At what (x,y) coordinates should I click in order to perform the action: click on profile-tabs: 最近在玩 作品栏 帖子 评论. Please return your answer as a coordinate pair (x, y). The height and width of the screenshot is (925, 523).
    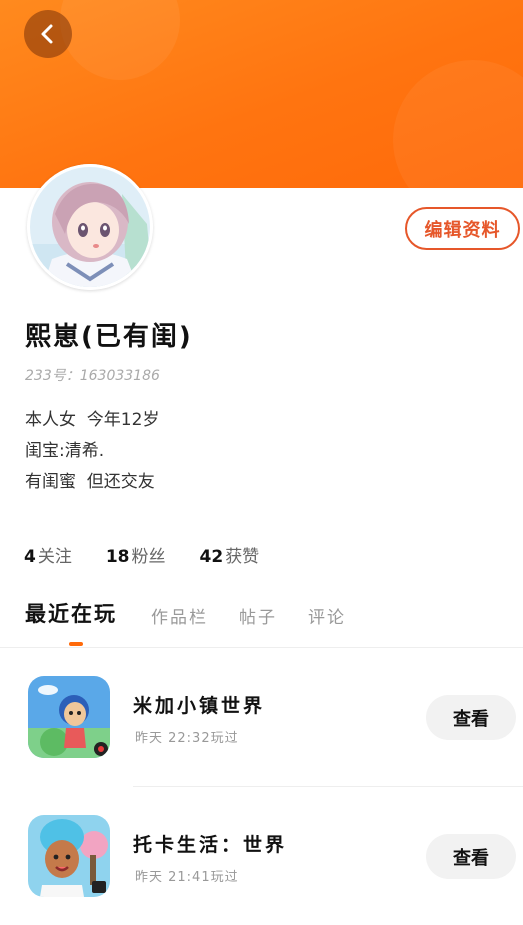
    Looking at the image, I should click on (201, 614).